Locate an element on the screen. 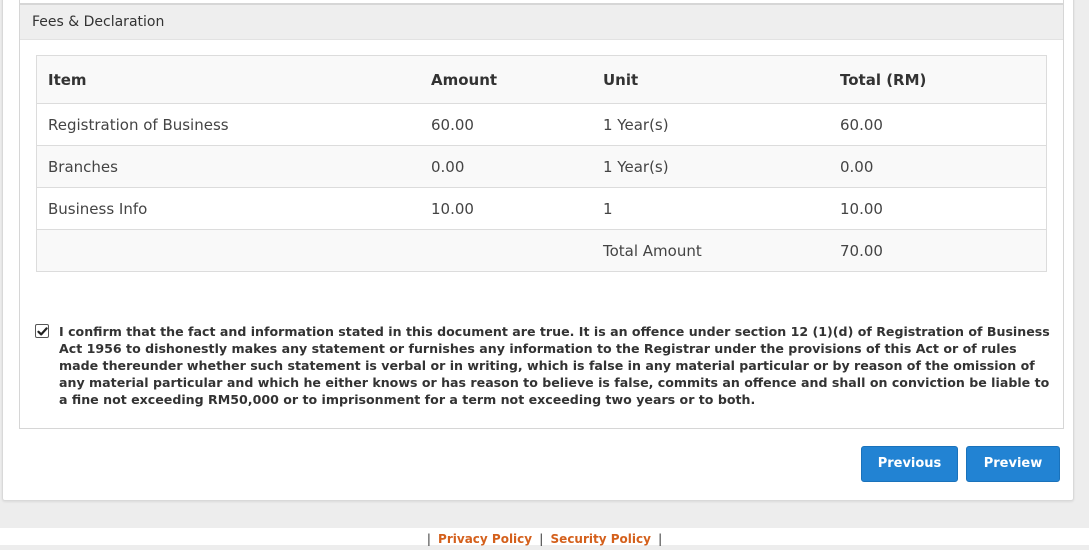  cell-amount: 10.00 is located at coordinates (506, 208).